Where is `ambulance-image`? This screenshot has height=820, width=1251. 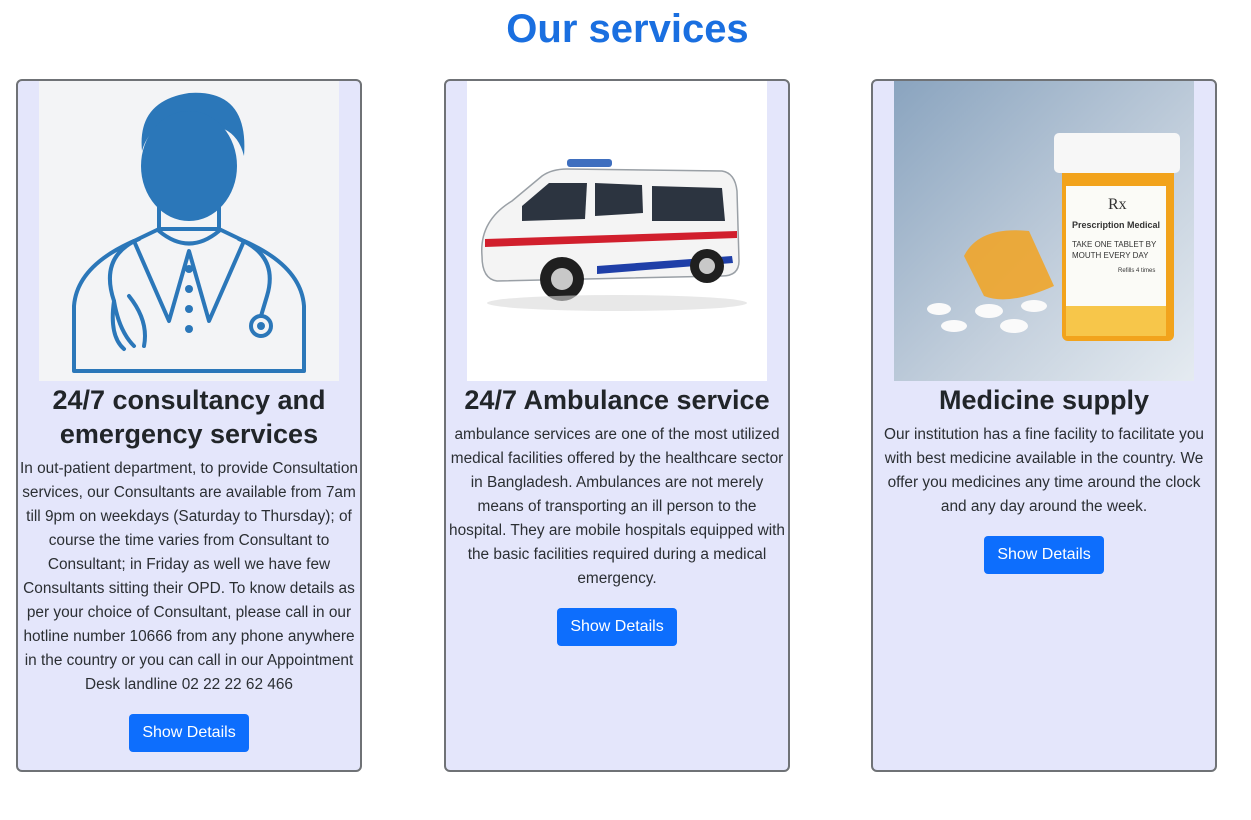 ambulance-image is located at coordinates (617, 231).